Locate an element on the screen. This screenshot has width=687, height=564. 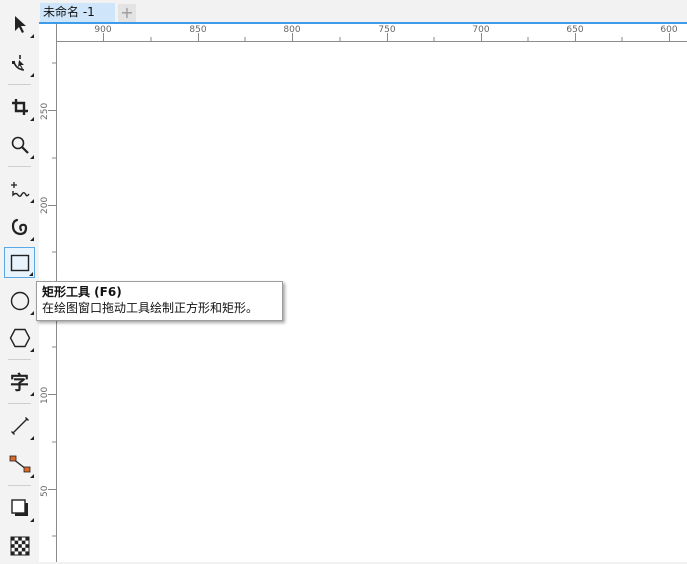
ellipse-tool-button is located at coordinates (19, 300).